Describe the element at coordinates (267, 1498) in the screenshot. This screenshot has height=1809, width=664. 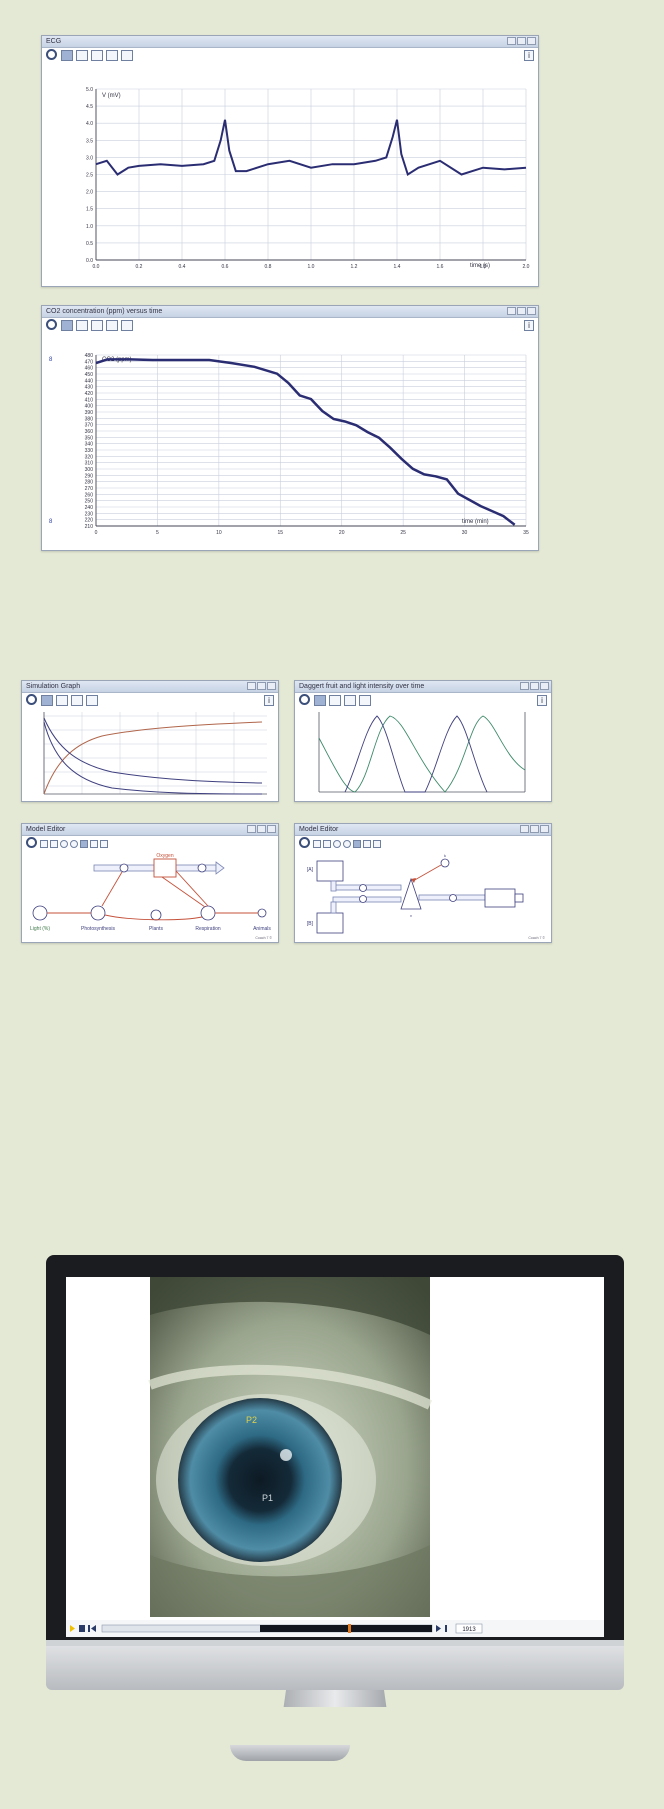
I see `p1-marker: P1` at that location.